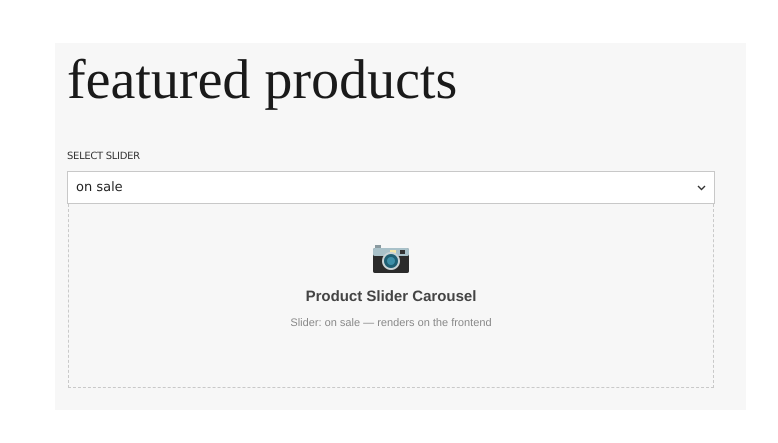 The height and width of the screenshot is (443, 778). Describe the element at coordinates (391, 187) in the screenshot. I see `slider-select: on sale` at that location.